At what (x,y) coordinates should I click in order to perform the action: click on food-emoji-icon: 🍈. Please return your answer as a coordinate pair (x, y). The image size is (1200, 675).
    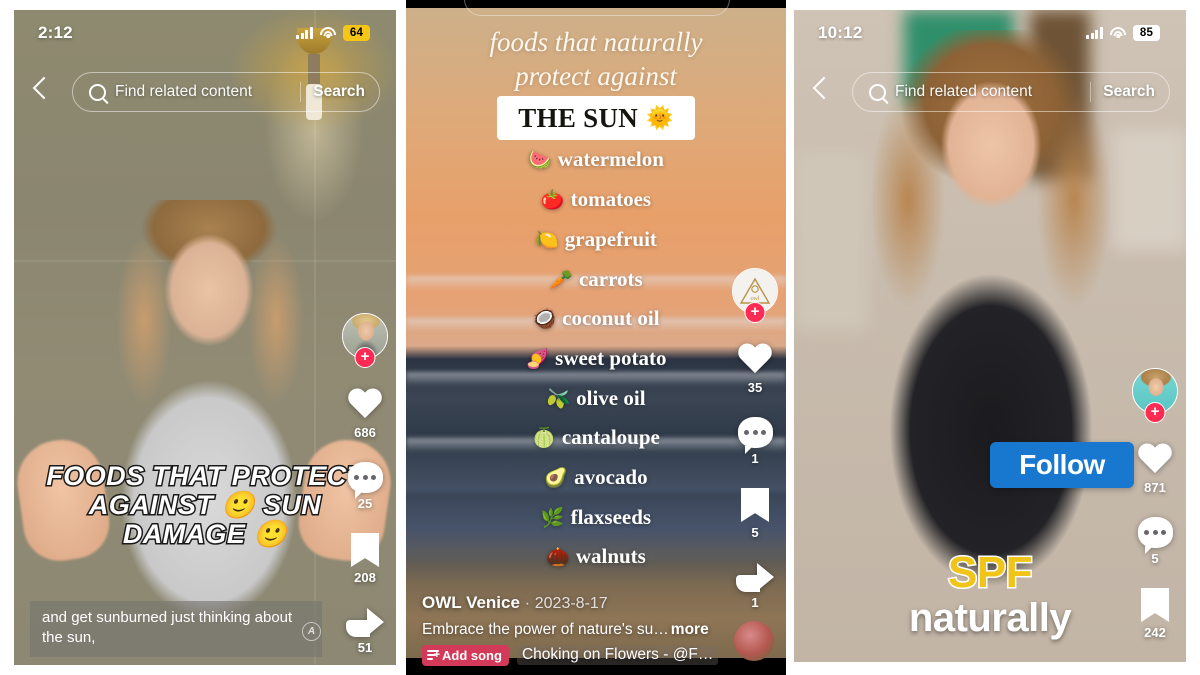
    Looking at the image, I should click on (544, 438).